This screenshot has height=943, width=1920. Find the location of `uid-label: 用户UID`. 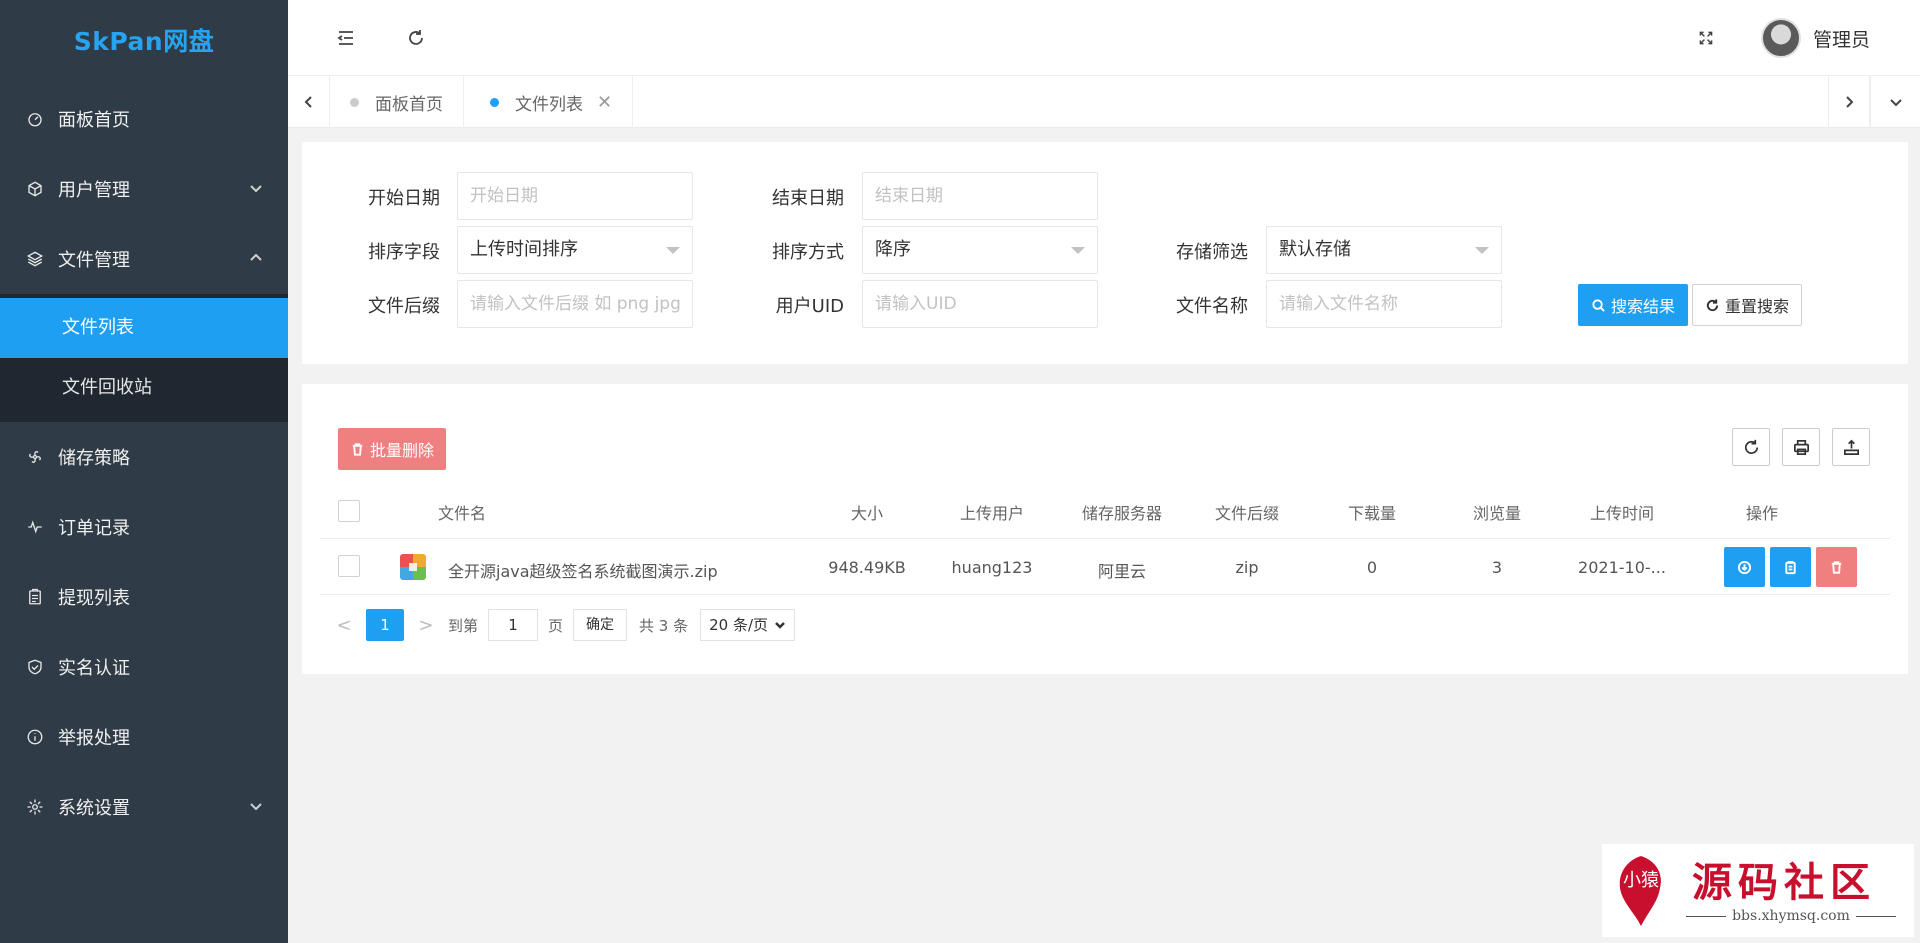

uid-label: 用户UID is located at coordinates (809, 306).